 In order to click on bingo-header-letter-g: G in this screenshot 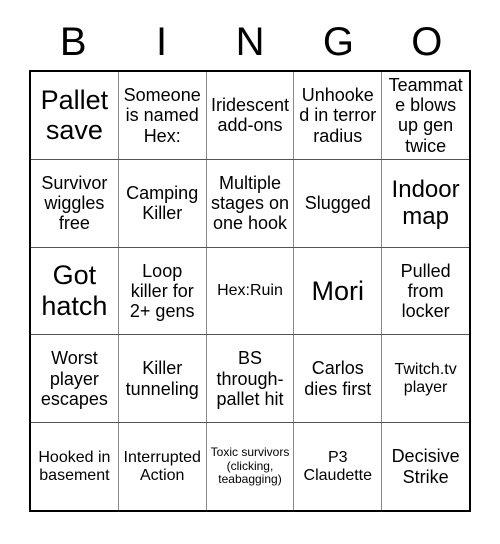, I will do `click(338, 42)`.